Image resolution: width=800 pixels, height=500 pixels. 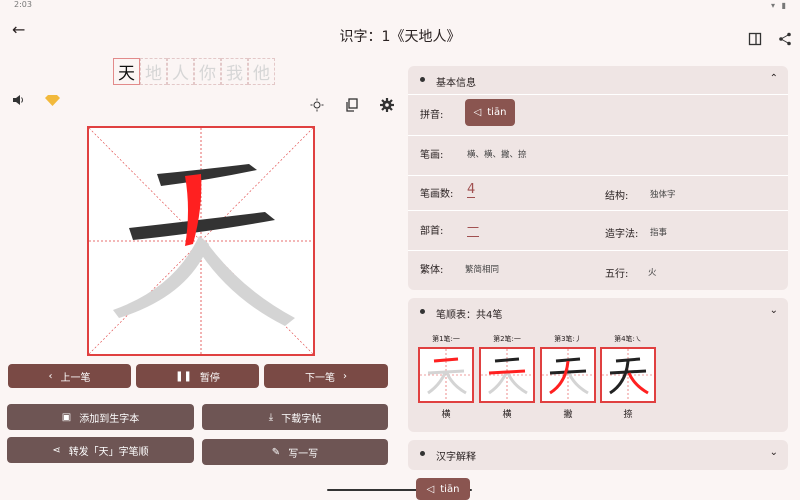 I want to click on pinyin-button: ◁ tiān, so click(x=490, y=112).